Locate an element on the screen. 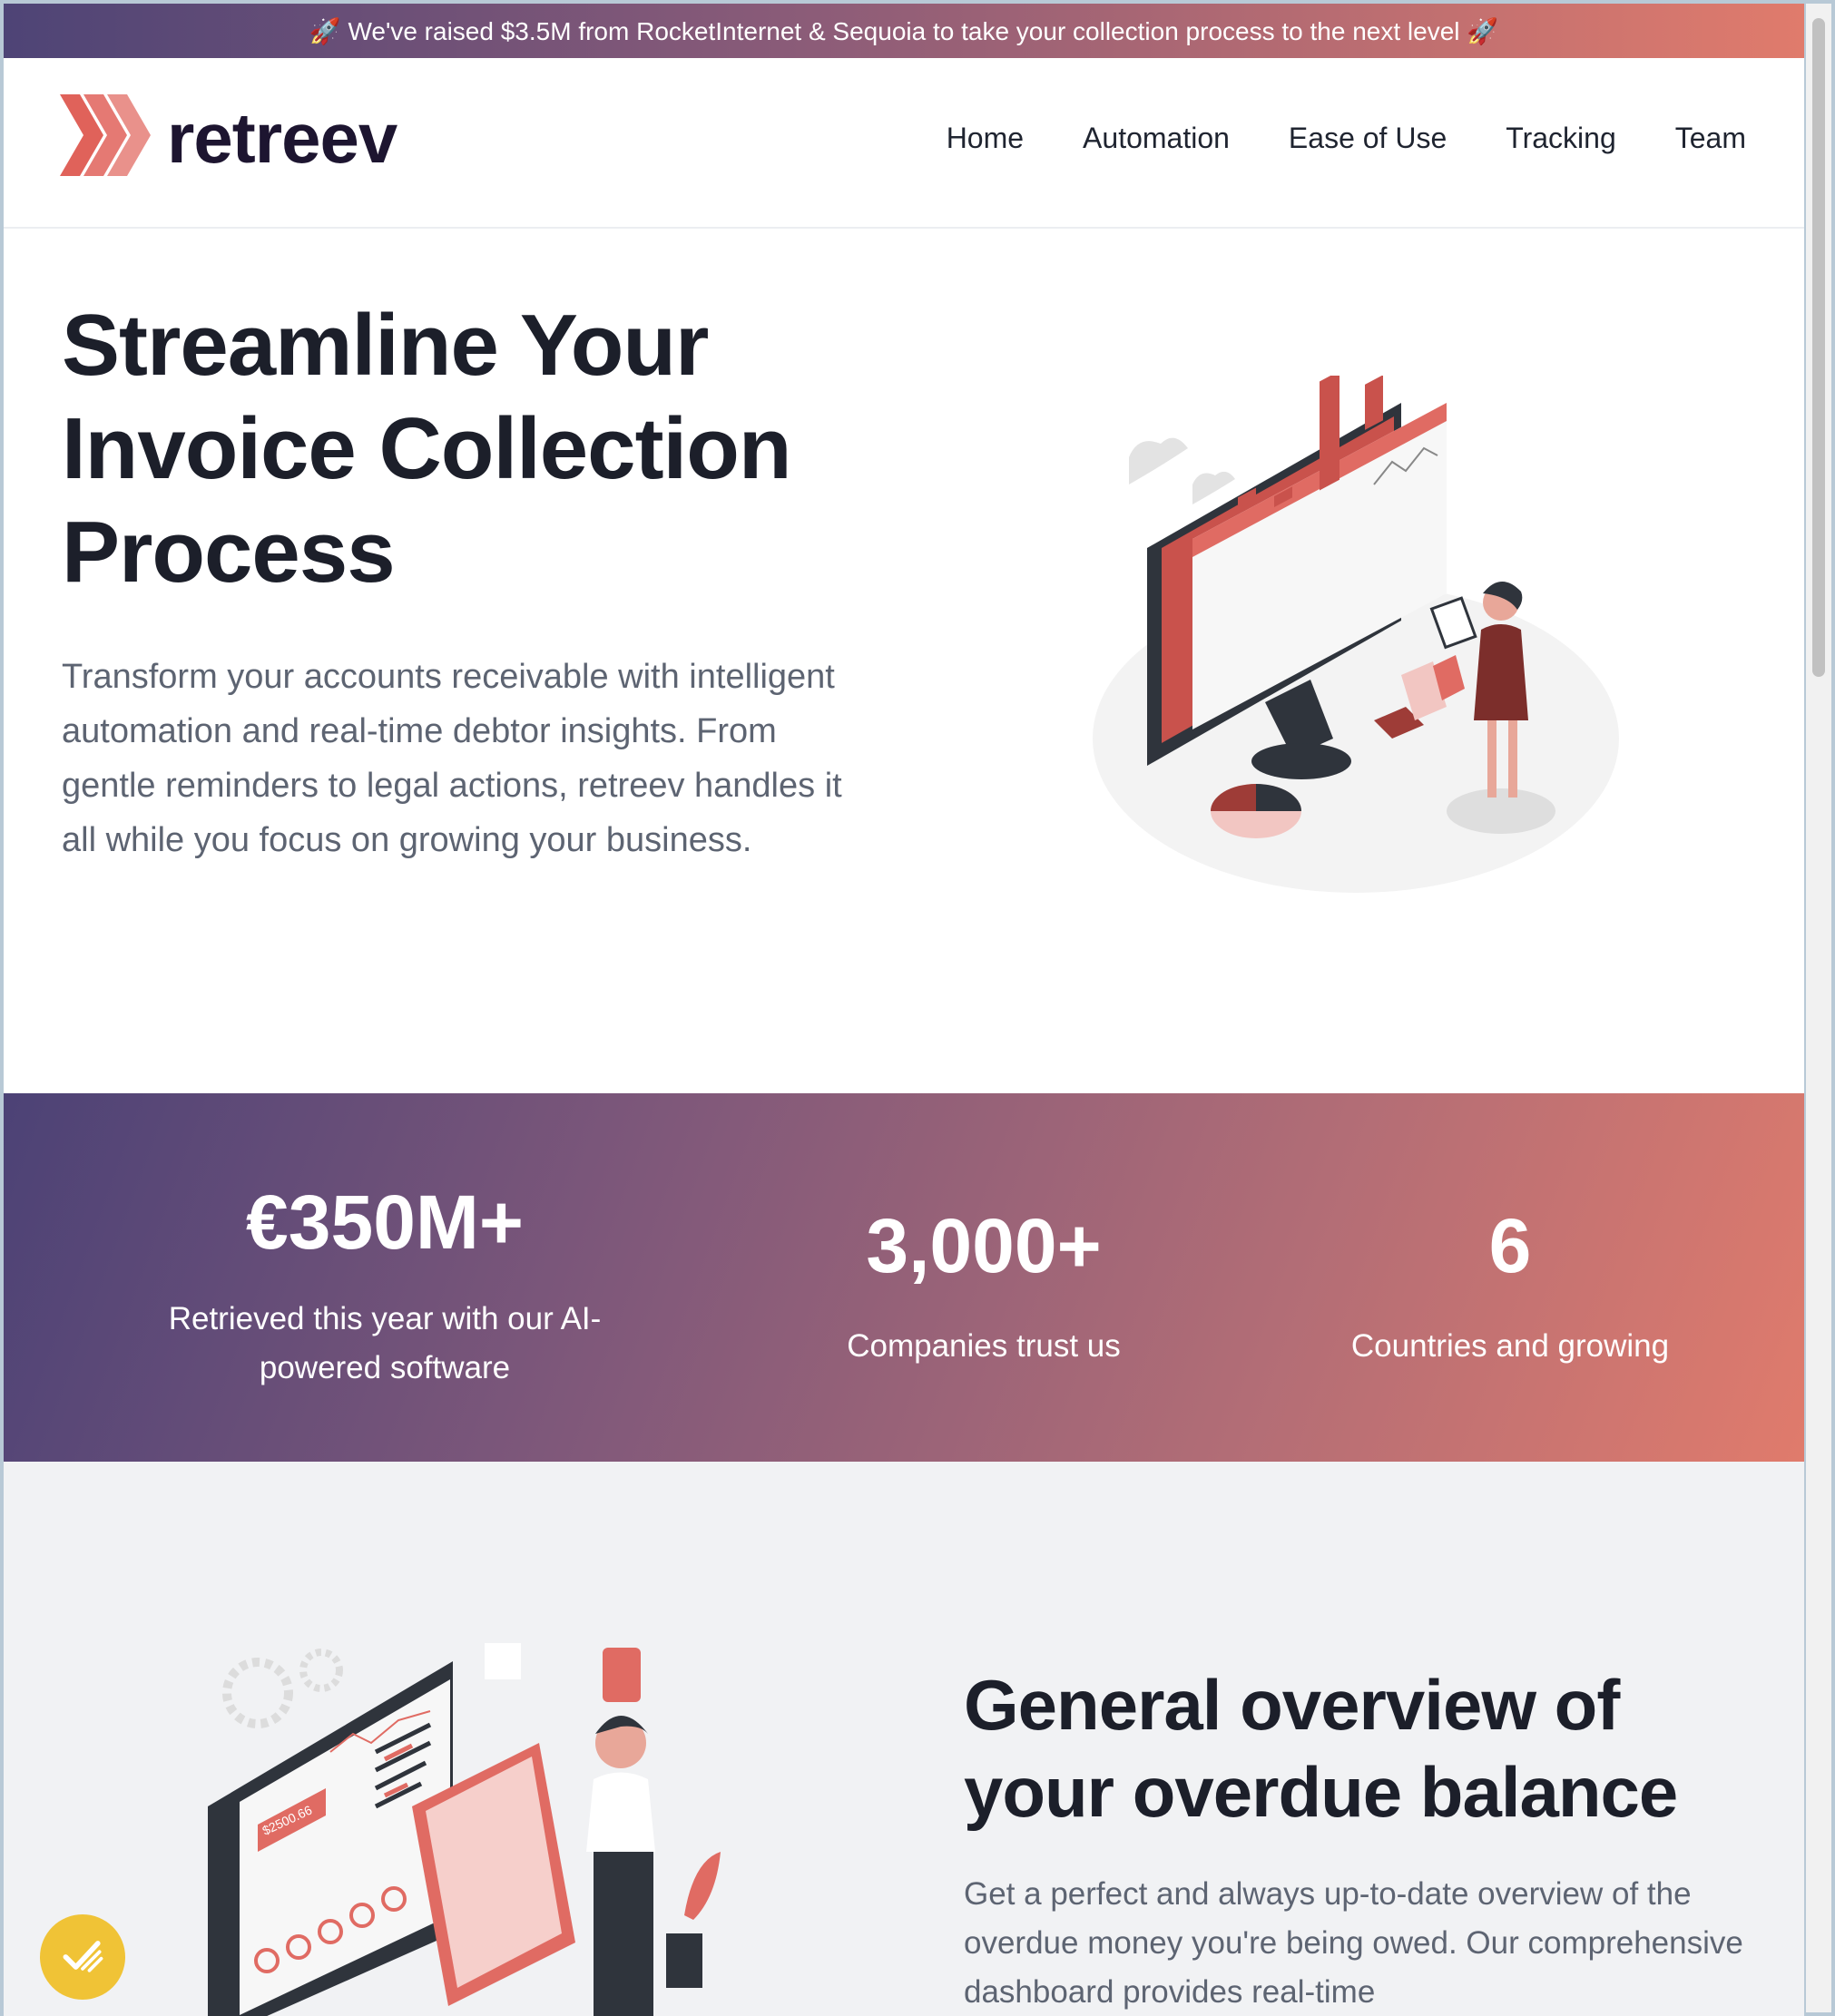 The height and width of the screenshot is (2016, 1835). stat-countries: 6 Countries and growing is located at coordinates (1510, 1289).